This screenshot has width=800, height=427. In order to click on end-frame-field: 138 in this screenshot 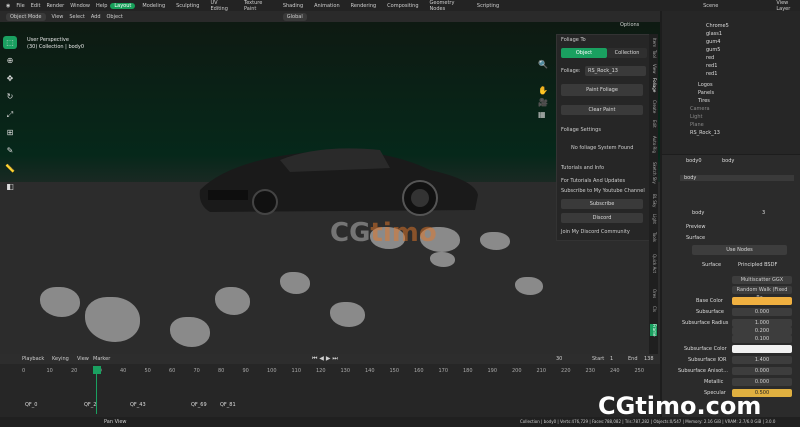, I will do `click(649, 359)`.